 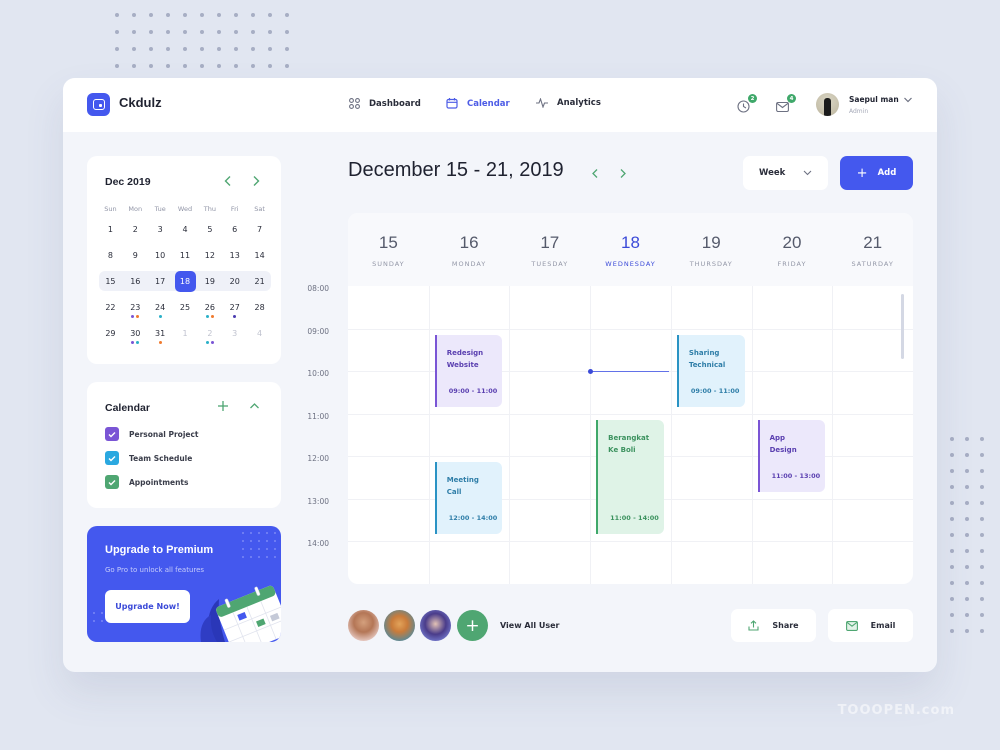 What do you see at coordinates (872, 264) in the screenshot?
I see `day-name: SATURDAY` at bounding box center [872, 264].